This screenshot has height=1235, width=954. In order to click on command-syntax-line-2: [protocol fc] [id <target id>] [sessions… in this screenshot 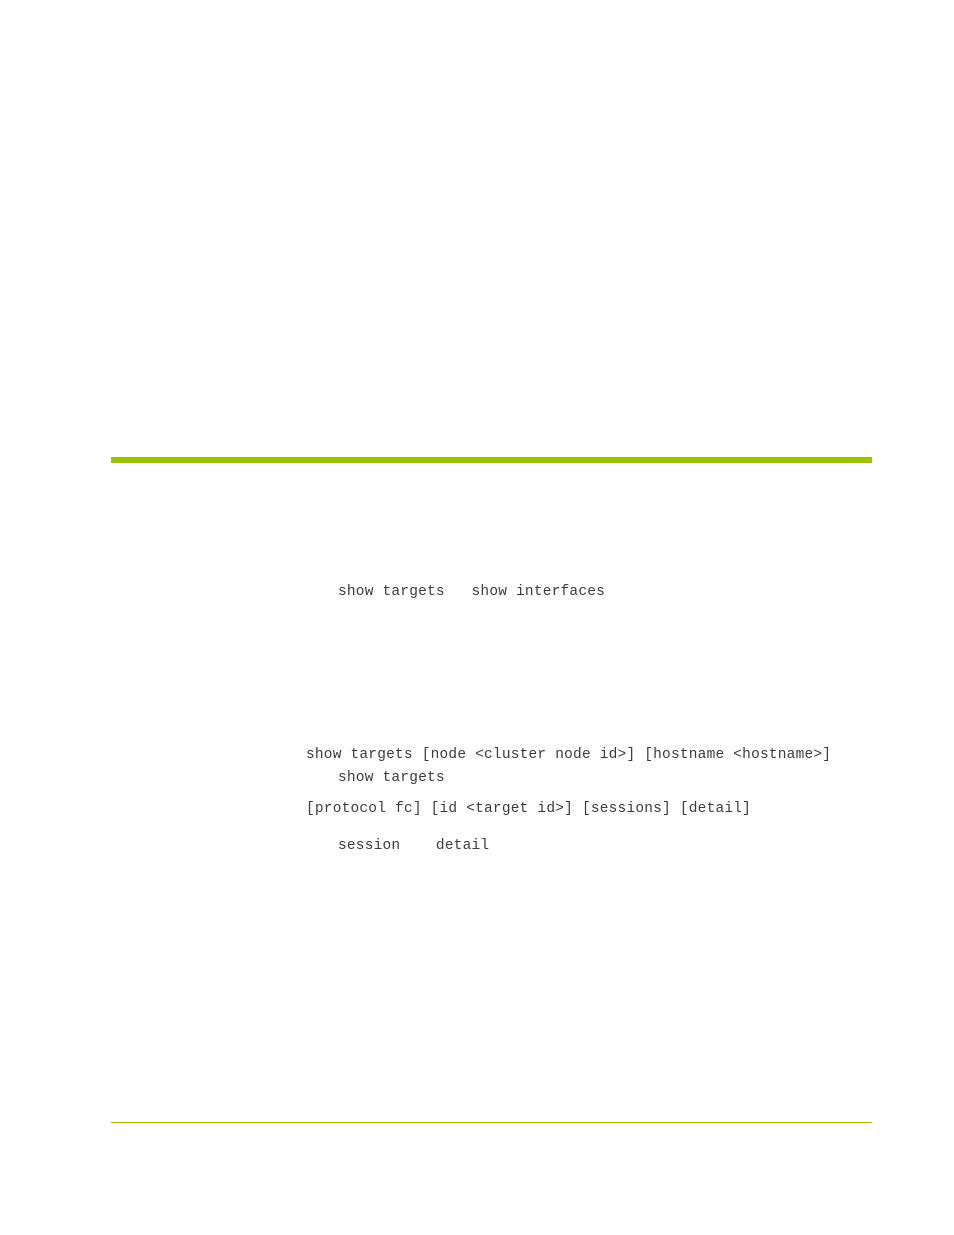, I will do `click(529, 809)`.